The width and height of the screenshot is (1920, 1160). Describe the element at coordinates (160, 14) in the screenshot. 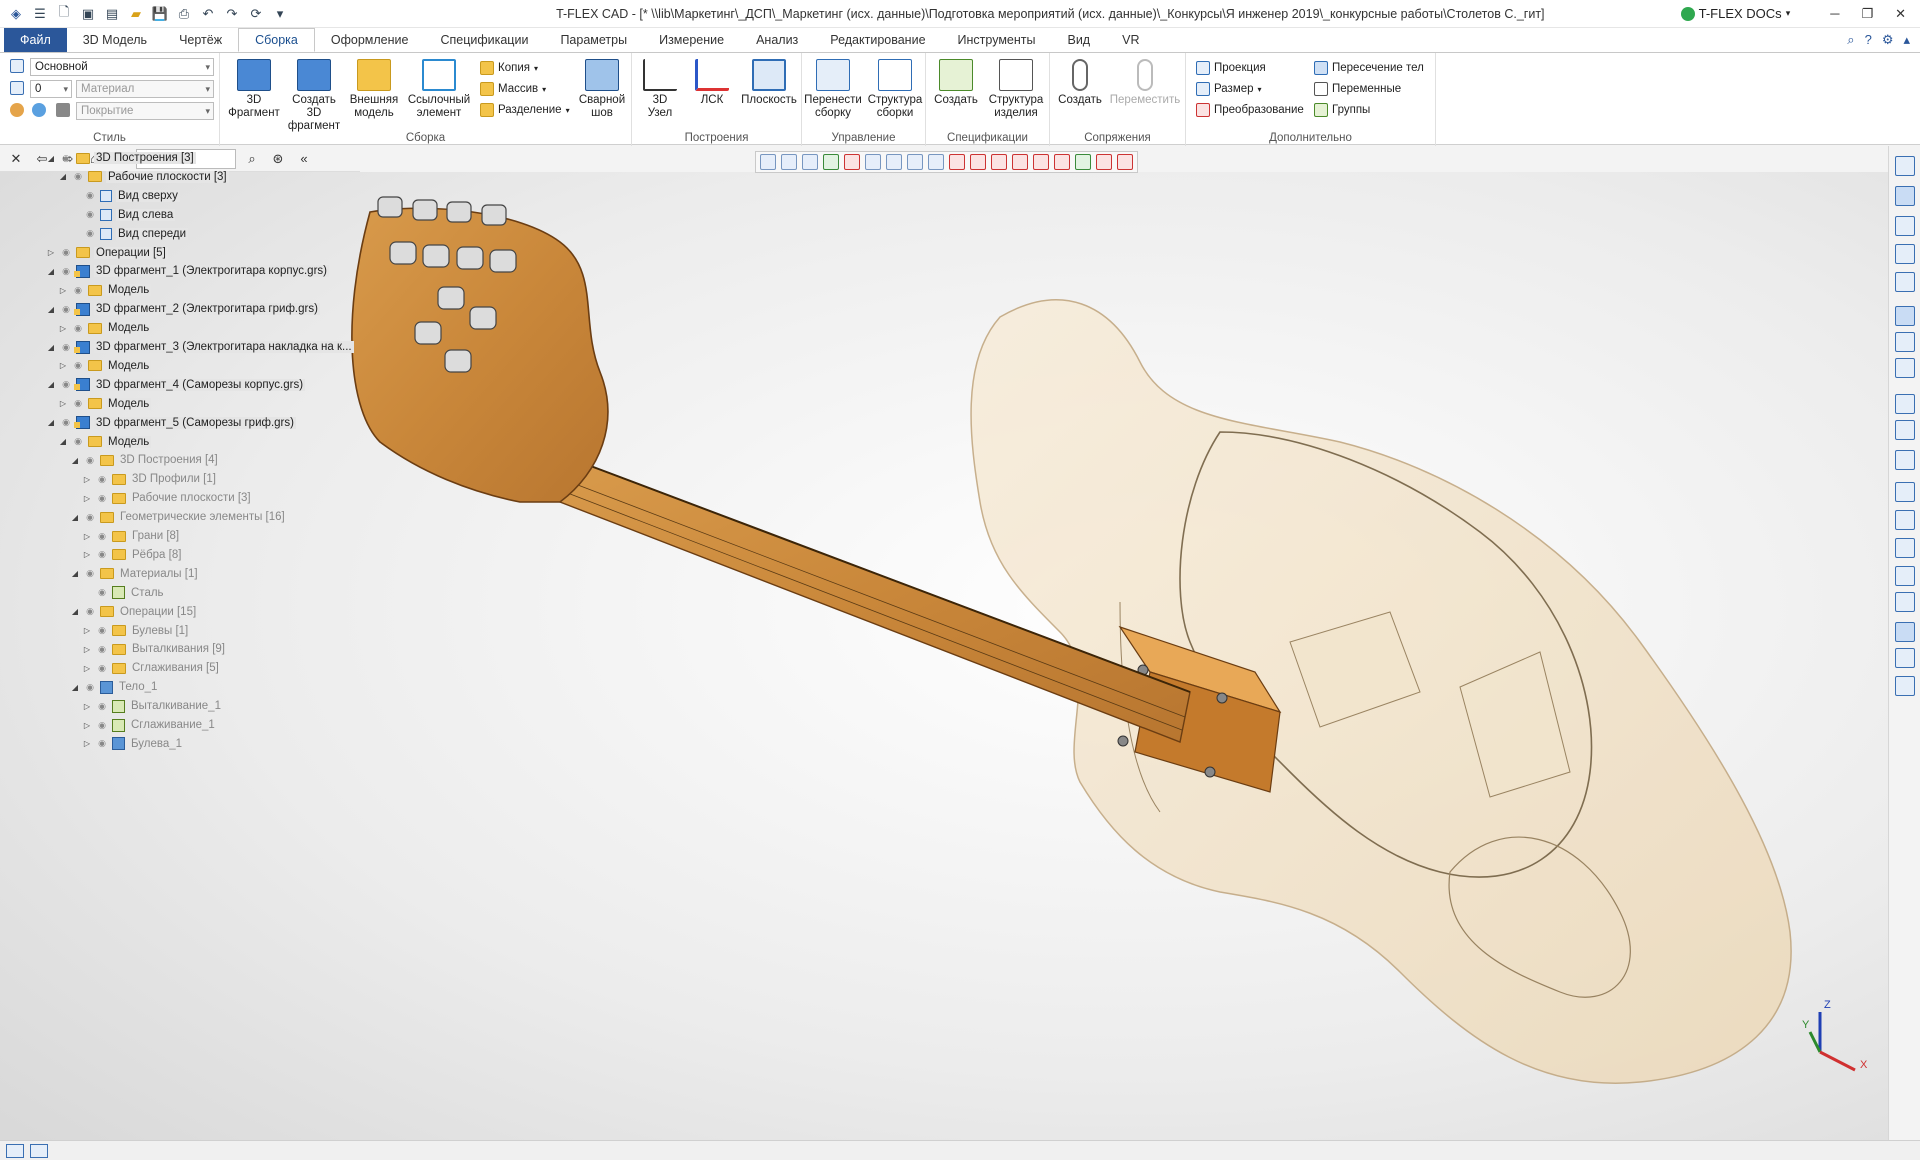

I see `save-icon: 💾` at that location.